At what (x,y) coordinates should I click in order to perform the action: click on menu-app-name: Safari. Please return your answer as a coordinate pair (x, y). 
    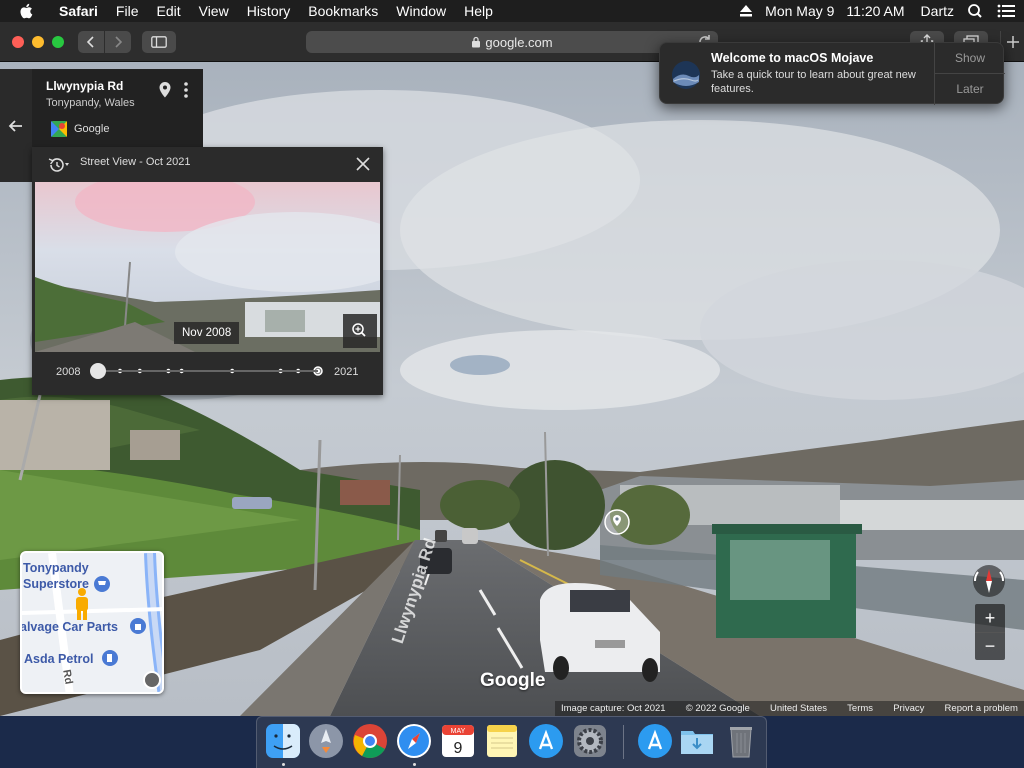
    Looking at the image, I should click on (78, 11).